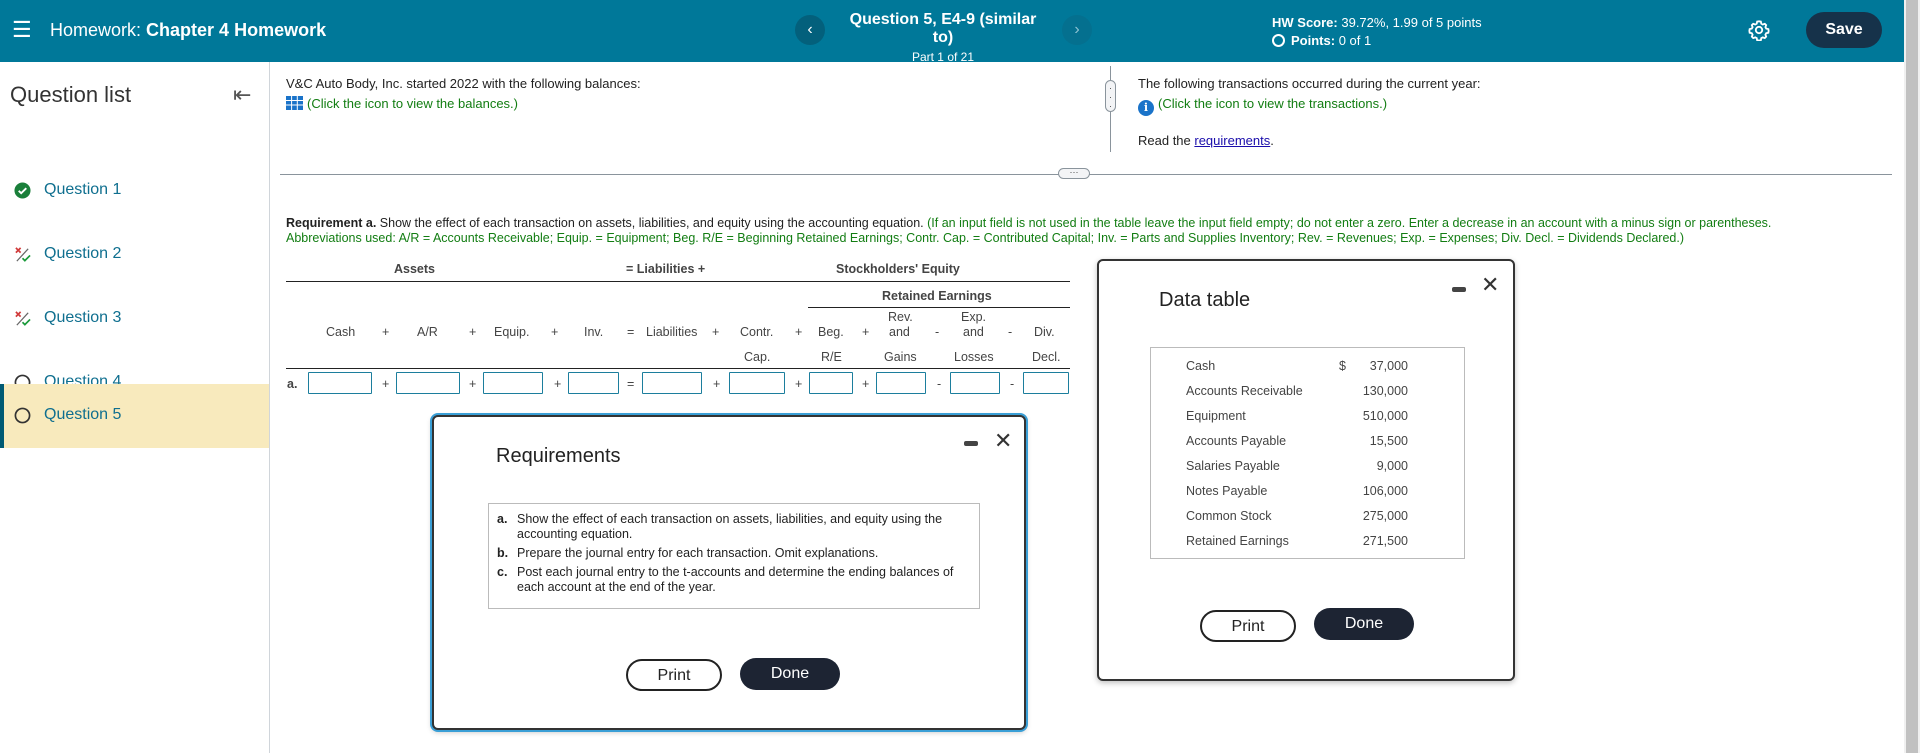  I want to click on liabilities-input, so click(672, 383).